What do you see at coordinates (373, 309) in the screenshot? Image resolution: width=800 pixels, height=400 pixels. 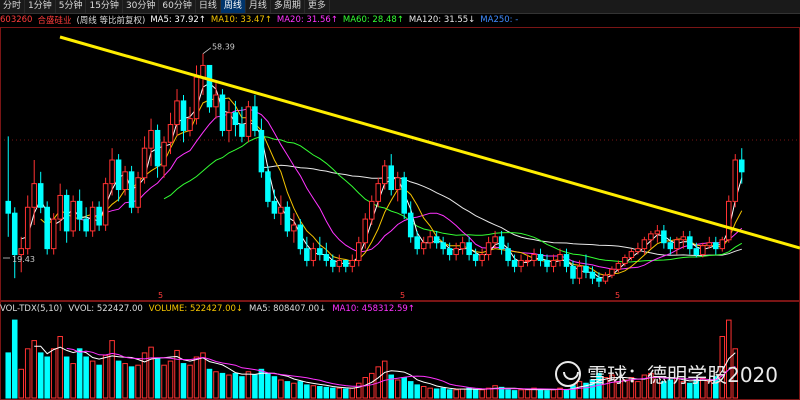 I see `vol-label-4: MA10: 458312.59↑` at bounding box center [373, 309].